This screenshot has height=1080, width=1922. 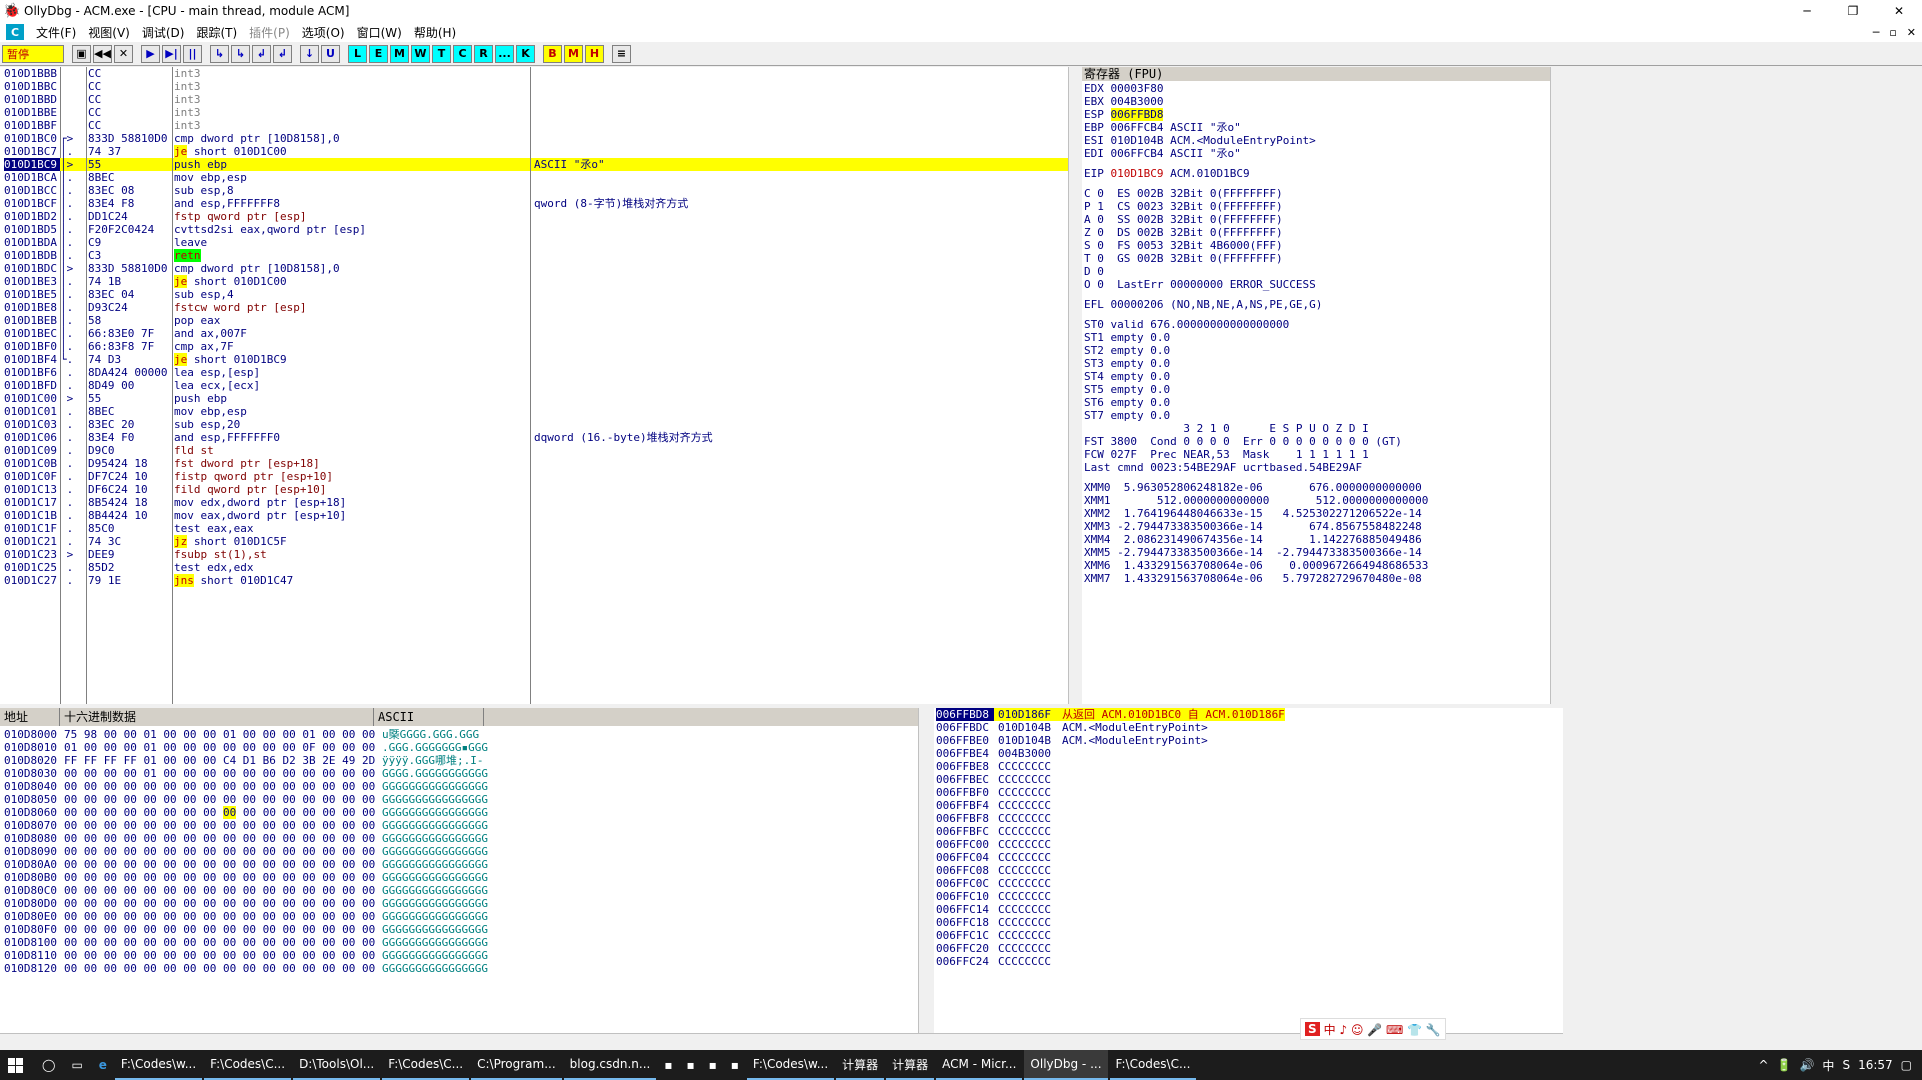 I want to click on disasm-addr: 010D1C06, so click(x=32, y=437).